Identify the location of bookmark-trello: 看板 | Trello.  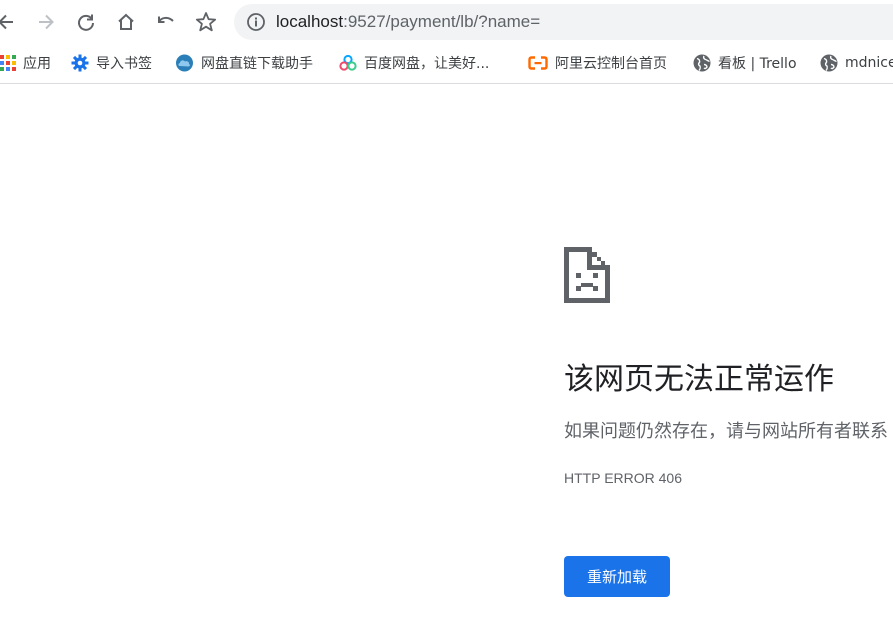
(745, 63).